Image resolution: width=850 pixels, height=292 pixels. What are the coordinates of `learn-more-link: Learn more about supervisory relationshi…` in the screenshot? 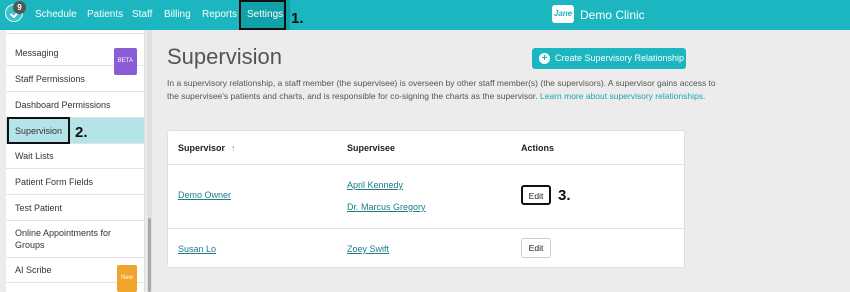 It's located at (622, 96).